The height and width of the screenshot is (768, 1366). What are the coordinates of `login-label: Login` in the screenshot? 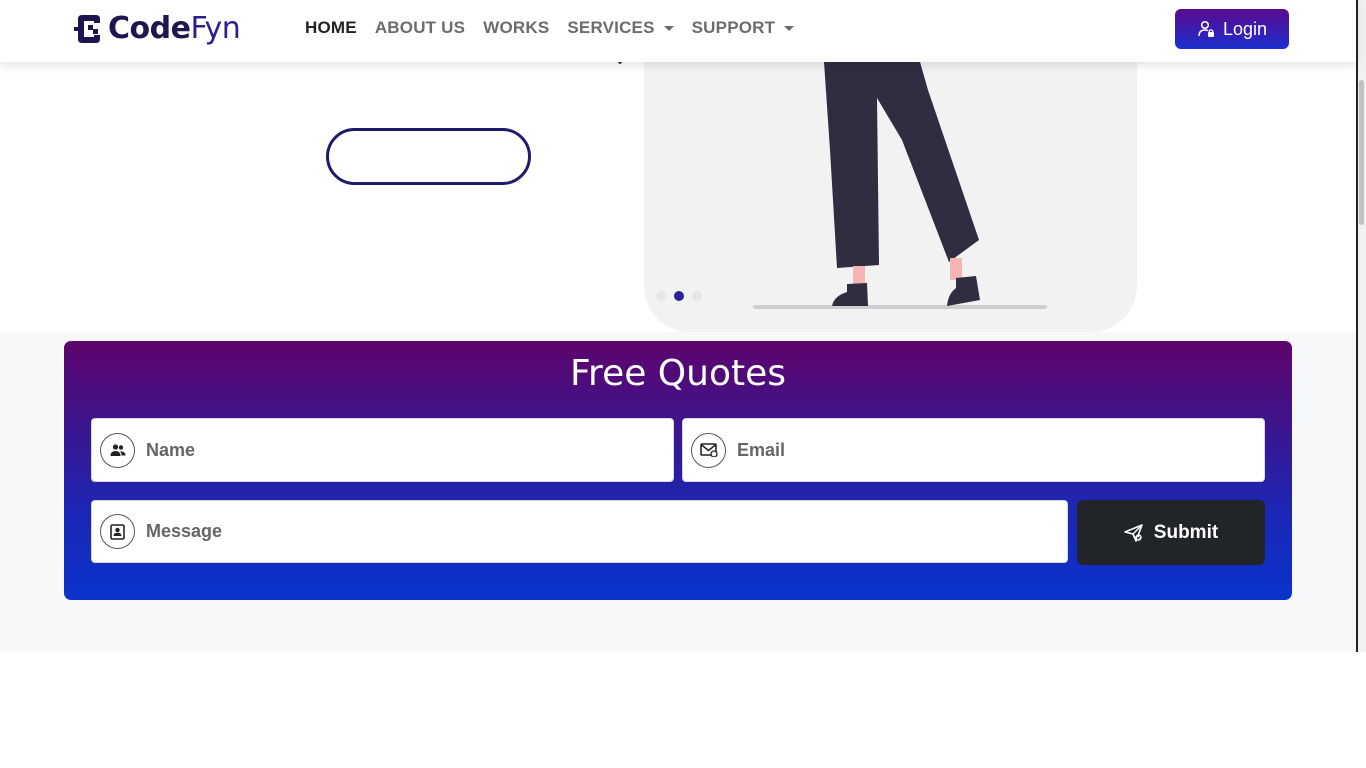 It's located at (1245, 28).